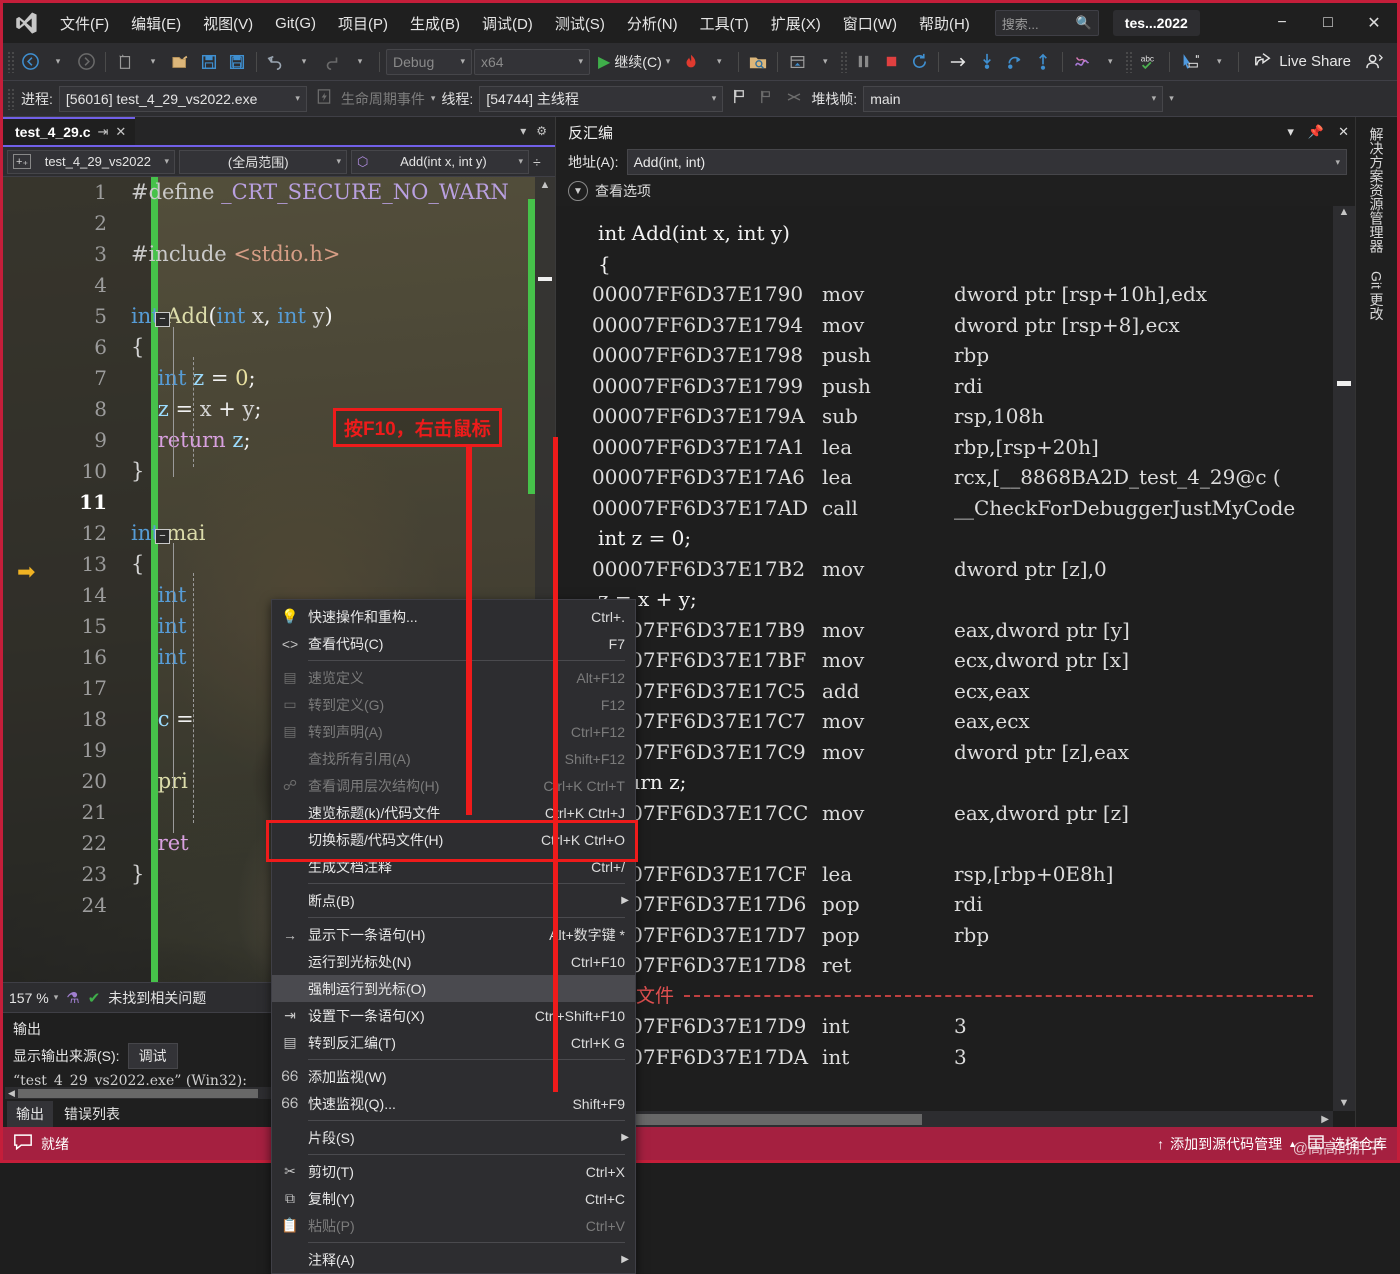 The width and height of the screenshot is (1400, 1274). What do you see at coordinates (433, 98) in the screenshot?
I see `lifecycle-dropdown-icon: ▾` at bounding box center [433, 98].